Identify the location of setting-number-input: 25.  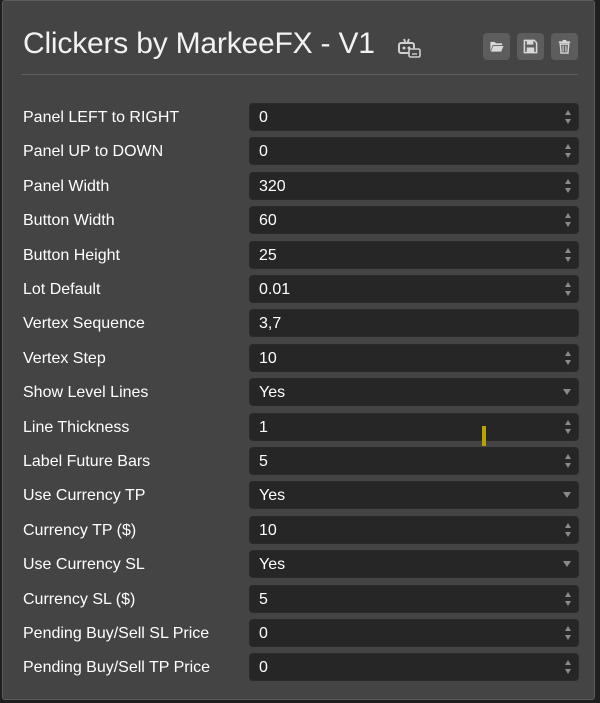
(414, 255).